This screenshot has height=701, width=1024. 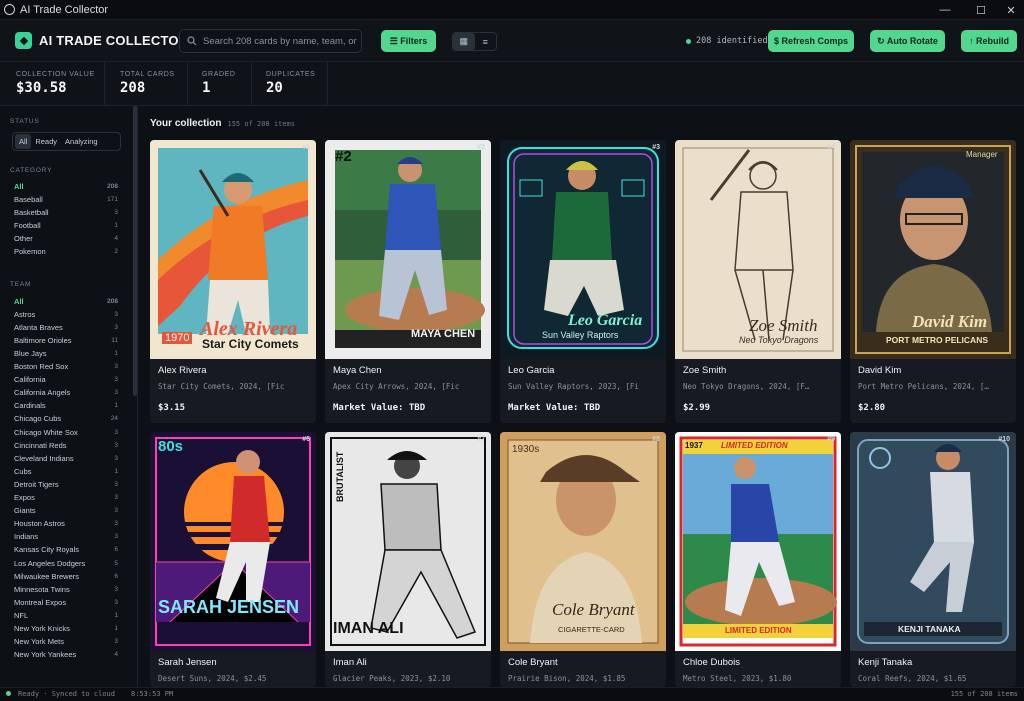 I want to click on close-button: ✕, so click(x=1009, y=10).